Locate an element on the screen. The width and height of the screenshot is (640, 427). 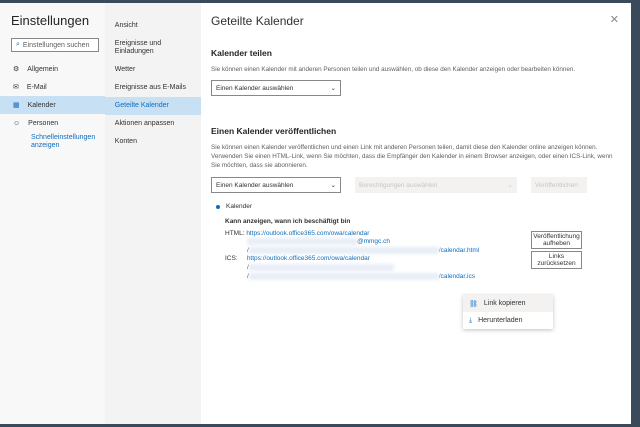
publish-calendar-select: Einen Kalender auswählen ⌄ is located at coordinates (276, 185).